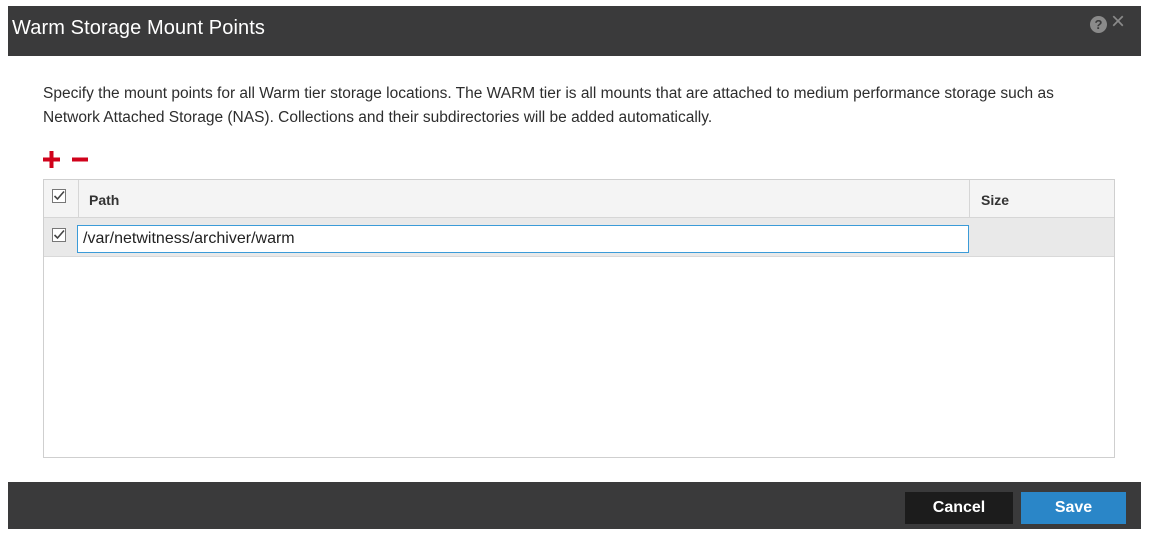 The height and width of the screenshot is (535, 1149). Describe the element at coordinates (995, 200) in the screenshot. I see `column-header-size: Size` at that location.